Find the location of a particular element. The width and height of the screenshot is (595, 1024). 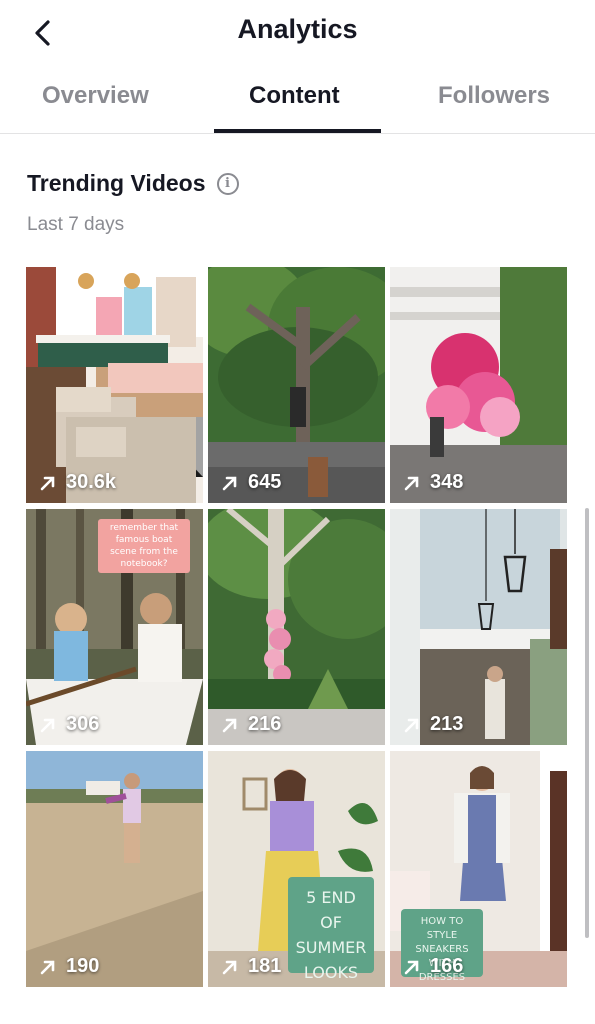

video-tile: HOW TO STYLE SNEAKERS WITH DRESSES 166 is located at coordinates (478, 869).